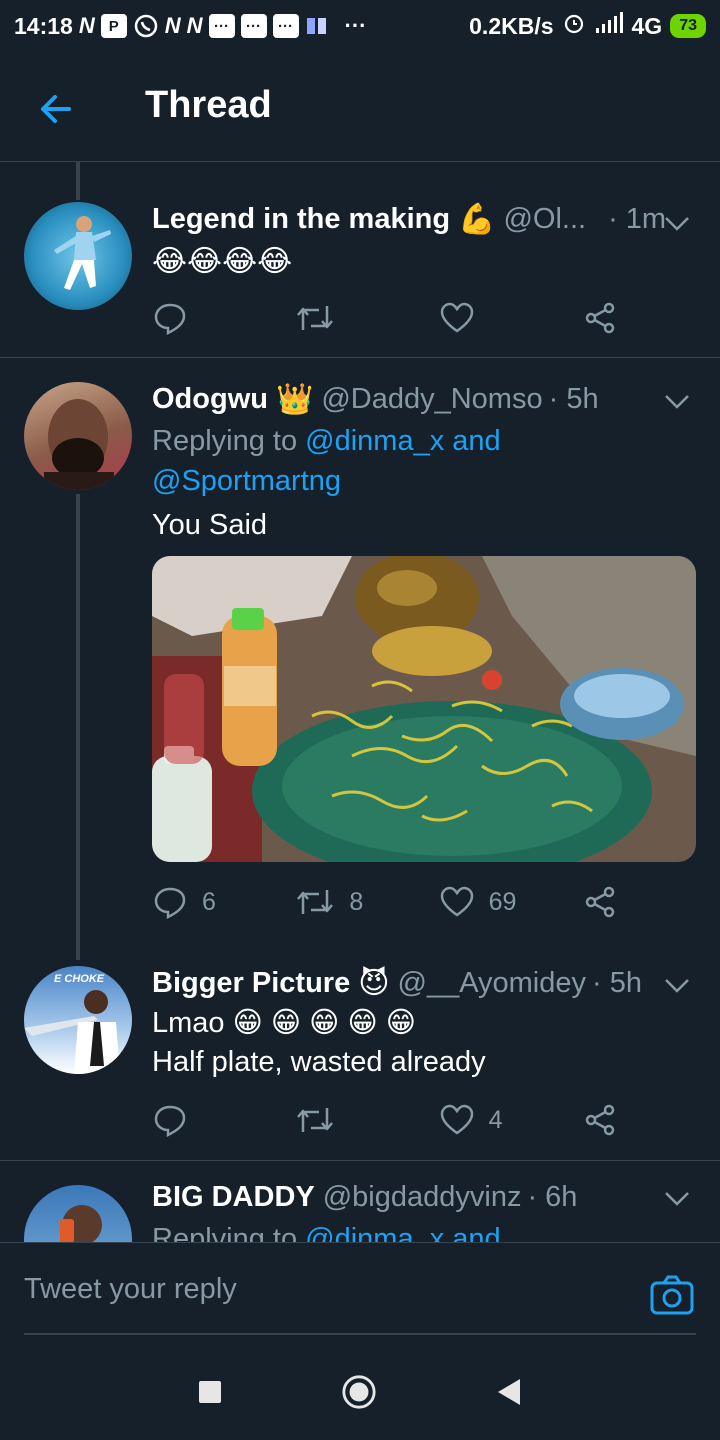 The image size is (720, 1440). I want to click on tweet-actions: 6 8 69, so click(387, 902).